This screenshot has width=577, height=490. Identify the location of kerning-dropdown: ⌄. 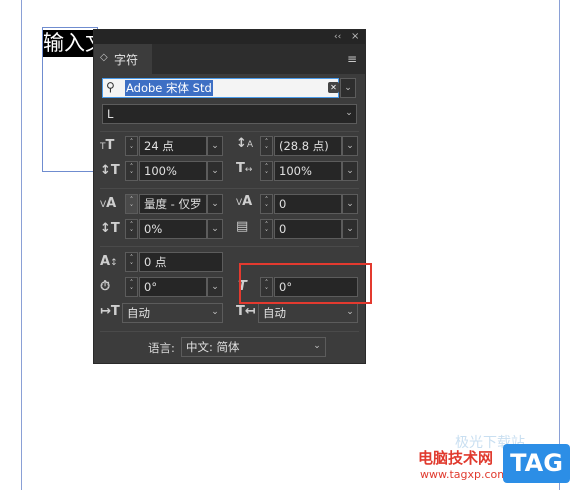
(215, 204).